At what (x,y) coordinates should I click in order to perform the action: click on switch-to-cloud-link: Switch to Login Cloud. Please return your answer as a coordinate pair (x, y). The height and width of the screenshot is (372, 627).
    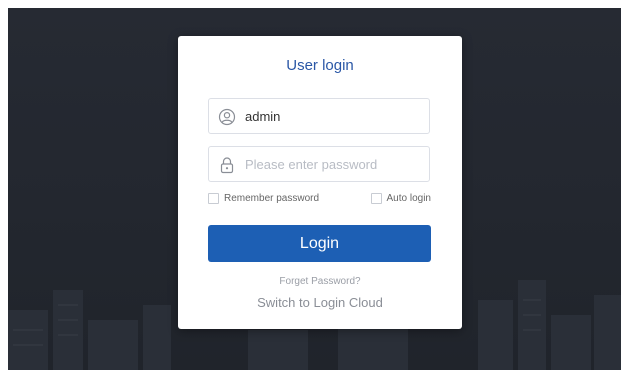
    Looking at the image, I should click on (320, 302).